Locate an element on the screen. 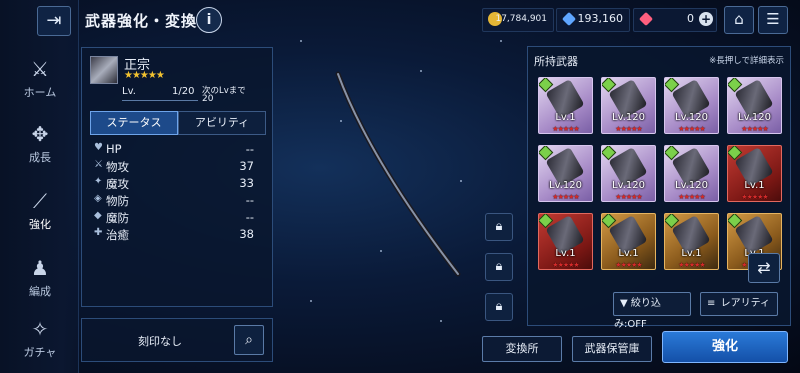  level-bar is located at coordinates (160, 100).